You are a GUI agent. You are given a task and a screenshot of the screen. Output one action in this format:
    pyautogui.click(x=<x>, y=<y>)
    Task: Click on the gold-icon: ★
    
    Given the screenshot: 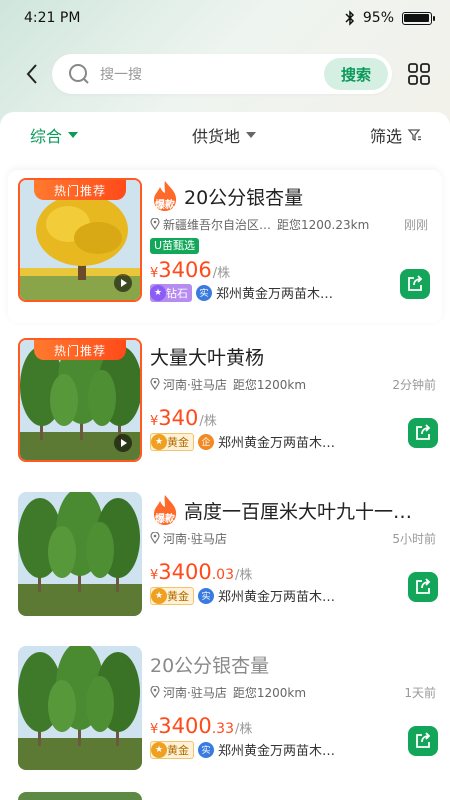 What is the action you would take?
    pyautogui.click(x=159, y=441)
    